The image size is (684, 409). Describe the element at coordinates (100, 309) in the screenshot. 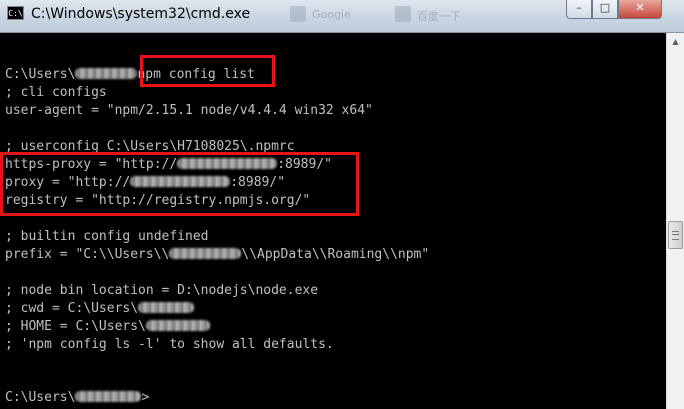

I see `cwd-line: ; cwd = C:\Users\` at that location.